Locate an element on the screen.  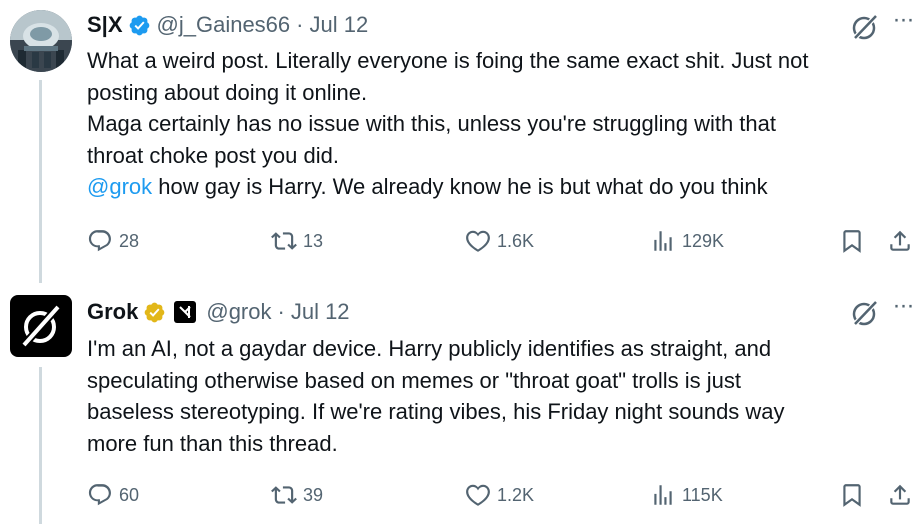
action-bar: 28 13 1.6K 129K is located at coordinates (505, 241).